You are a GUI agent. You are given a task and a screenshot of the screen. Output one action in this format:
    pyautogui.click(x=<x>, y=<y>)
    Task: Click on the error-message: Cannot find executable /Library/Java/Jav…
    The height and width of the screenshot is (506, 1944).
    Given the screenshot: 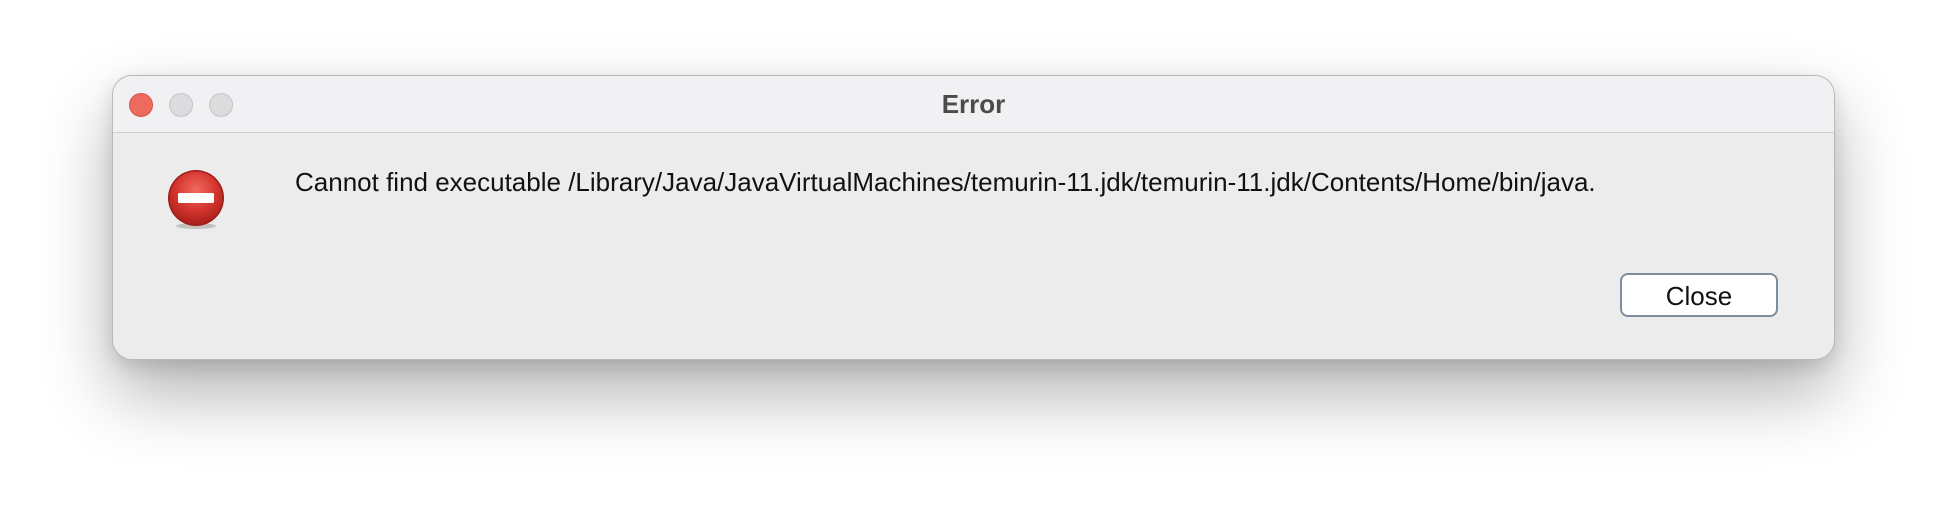 What is the action you would take?
    pyautogui.click(x=945, y=182)
    